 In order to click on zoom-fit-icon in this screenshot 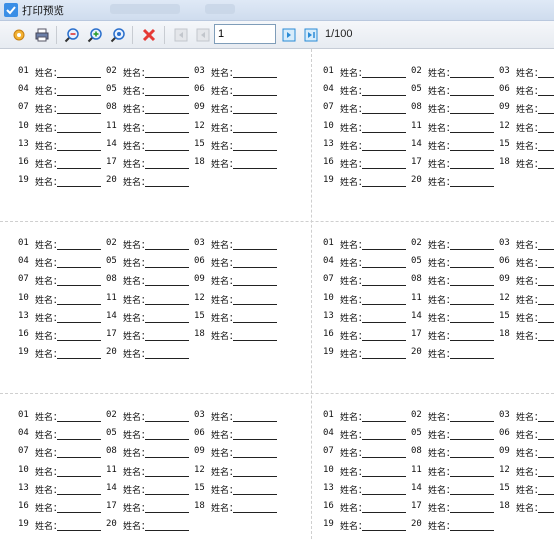, I will do `click(118, 35)`.